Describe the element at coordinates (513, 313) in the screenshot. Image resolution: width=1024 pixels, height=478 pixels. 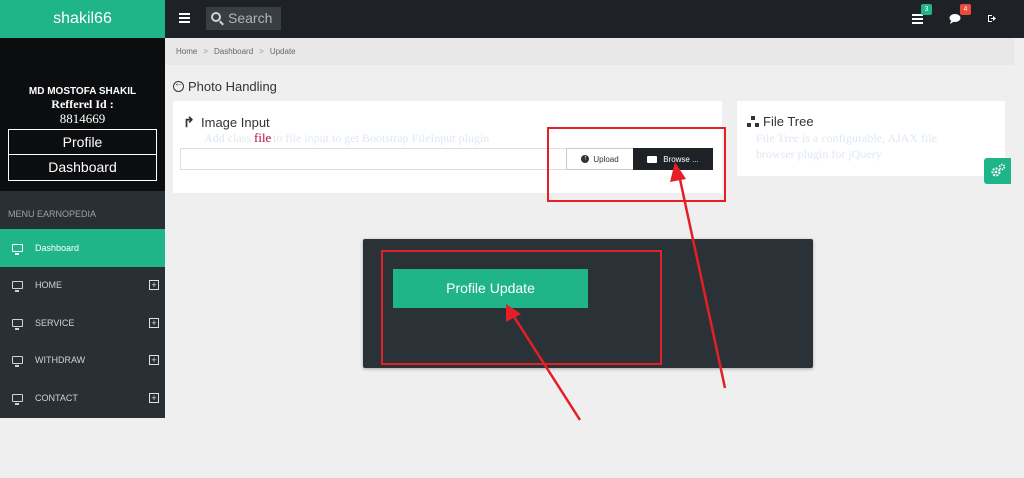
I see `annotation-arrowhead-profile-update` at that location.